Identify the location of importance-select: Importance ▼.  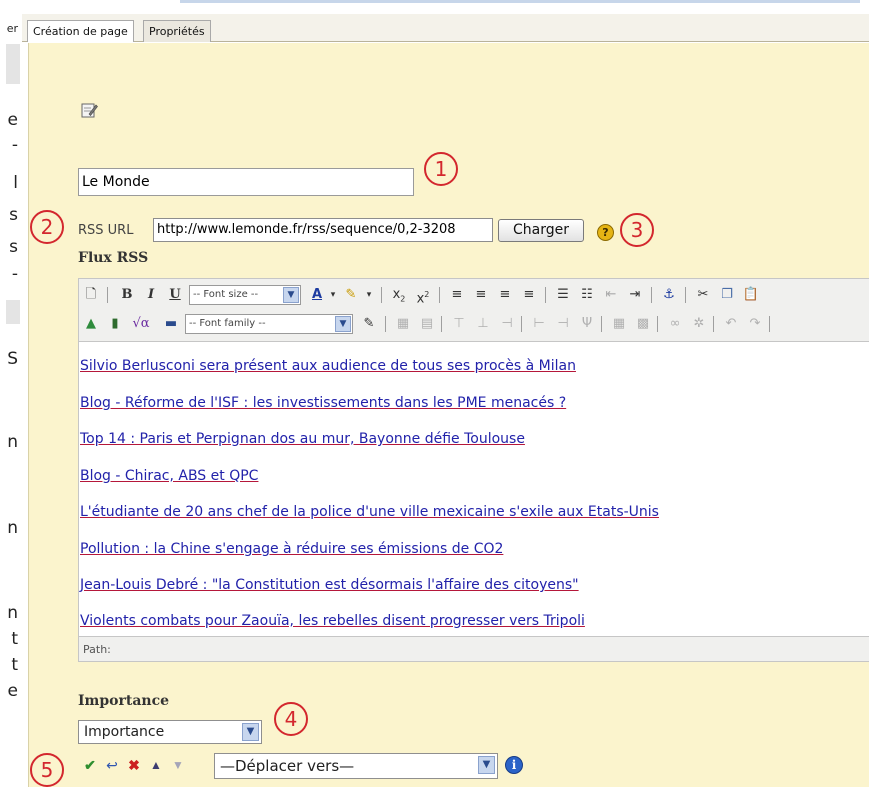
(170, 732).